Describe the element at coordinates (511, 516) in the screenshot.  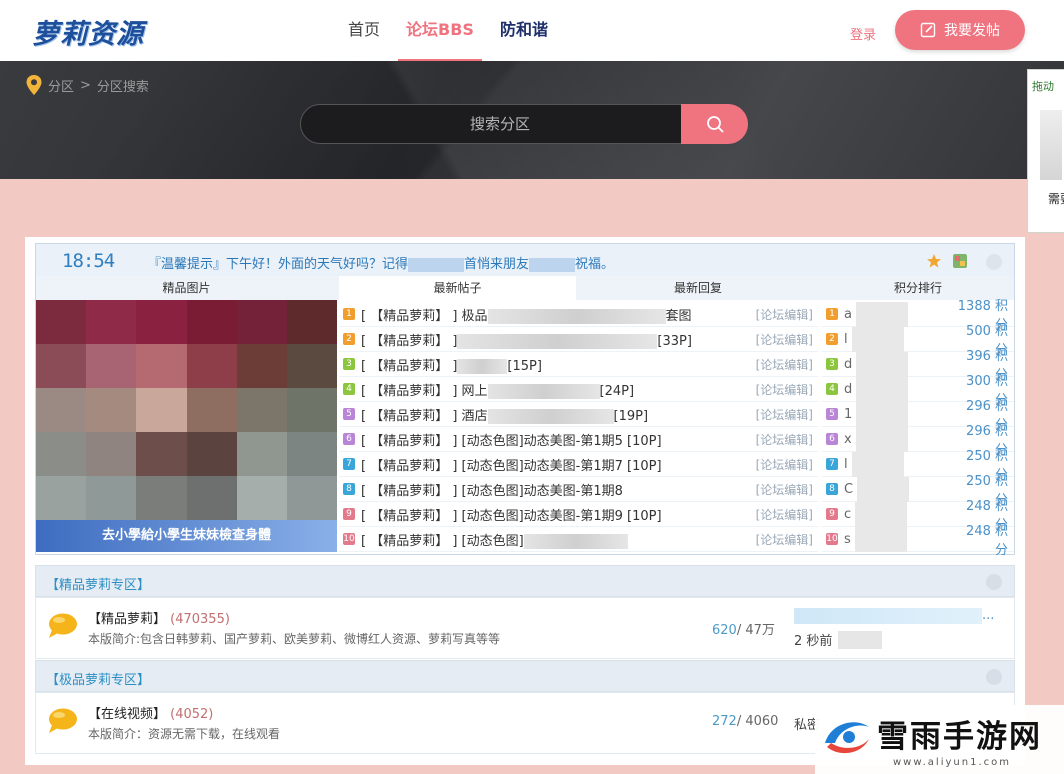
I see `post-title-prefix: [ 【精品萝莉】 ] [动态色图]动态美图-第1期9 [10P]` at that location.